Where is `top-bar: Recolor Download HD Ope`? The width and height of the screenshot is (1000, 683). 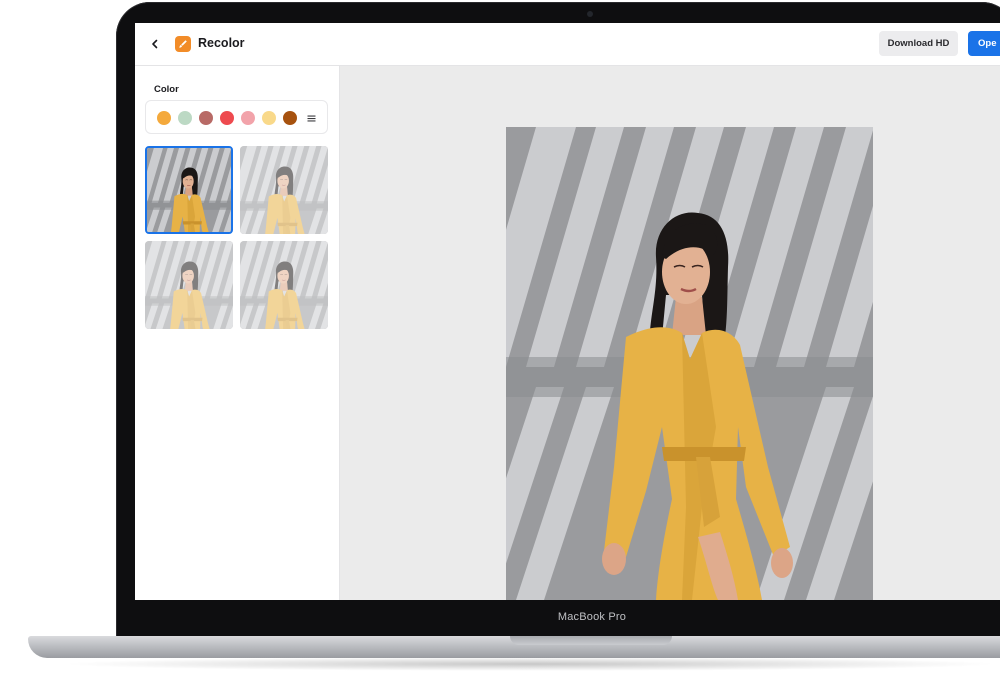 top-bar: Recolor Download HD Ope is located at coordinates (567, 44).